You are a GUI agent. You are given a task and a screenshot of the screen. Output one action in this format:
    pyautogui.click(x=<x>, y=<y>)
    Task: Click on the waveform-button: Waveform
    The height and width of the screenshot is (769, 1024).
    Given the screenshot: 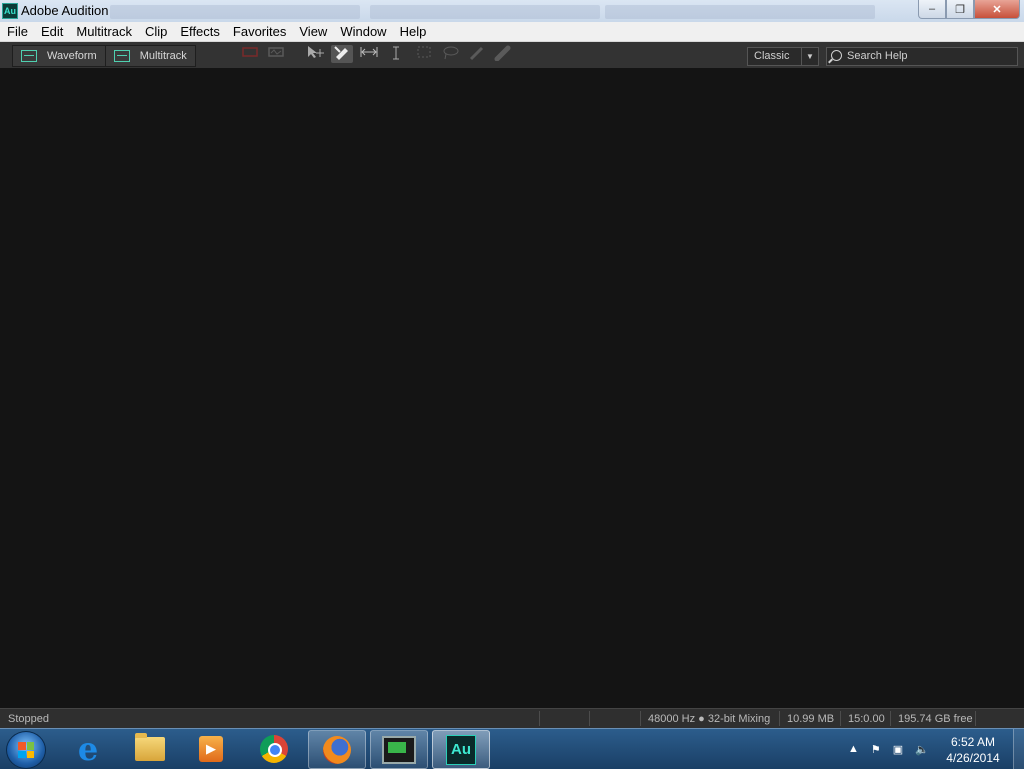 What is the action you would take?
    pyautogui.click(x=59, y=56)
    